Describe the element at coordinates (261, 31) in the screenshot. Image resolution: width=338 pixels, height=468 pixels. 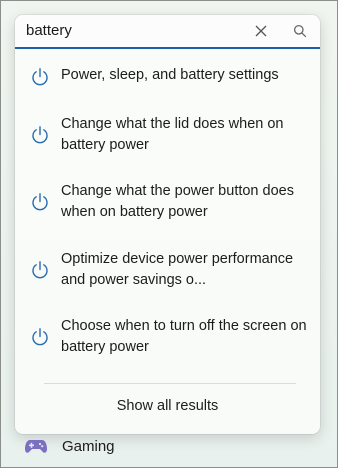
I see `close-icon` at that location.